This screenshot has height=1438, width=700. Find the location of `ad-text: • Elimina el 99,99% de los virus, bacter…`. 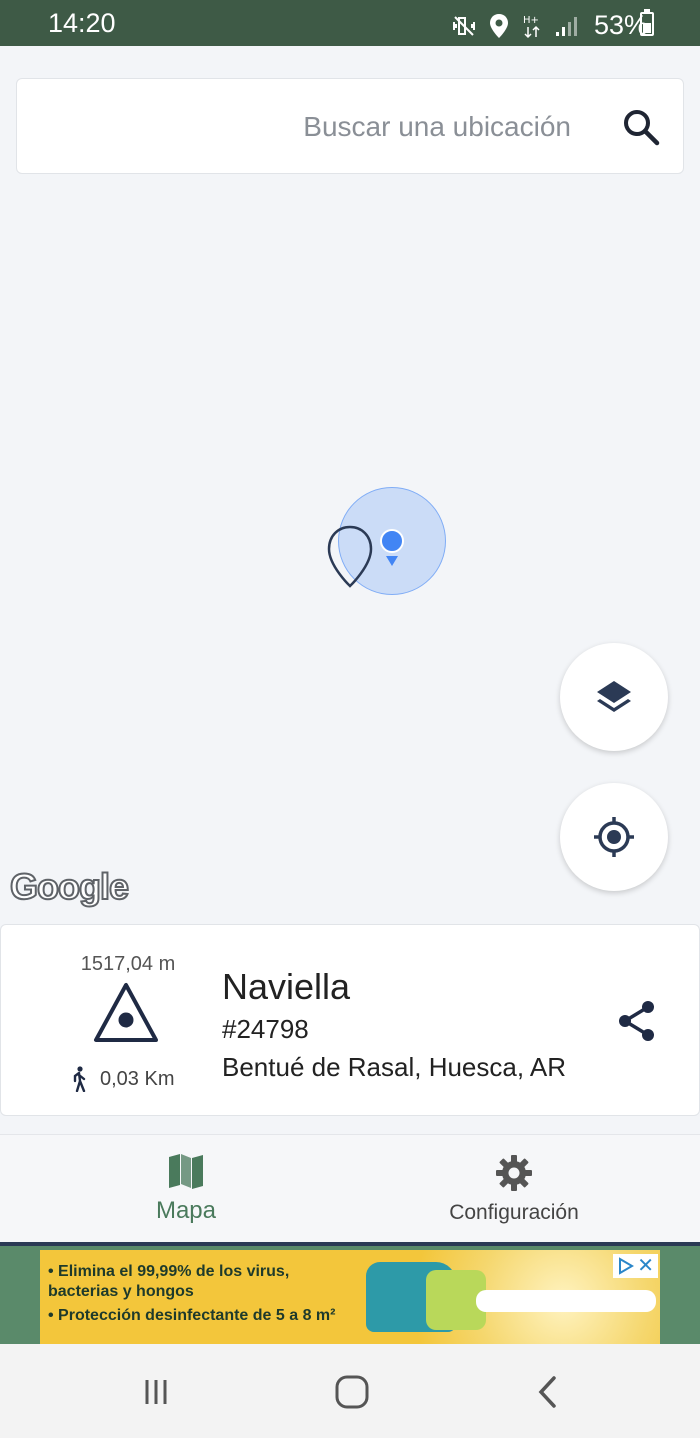

ad-text: • Elimina el 99,99% de los virus, bacter… is located at coordinates (203, 1296).